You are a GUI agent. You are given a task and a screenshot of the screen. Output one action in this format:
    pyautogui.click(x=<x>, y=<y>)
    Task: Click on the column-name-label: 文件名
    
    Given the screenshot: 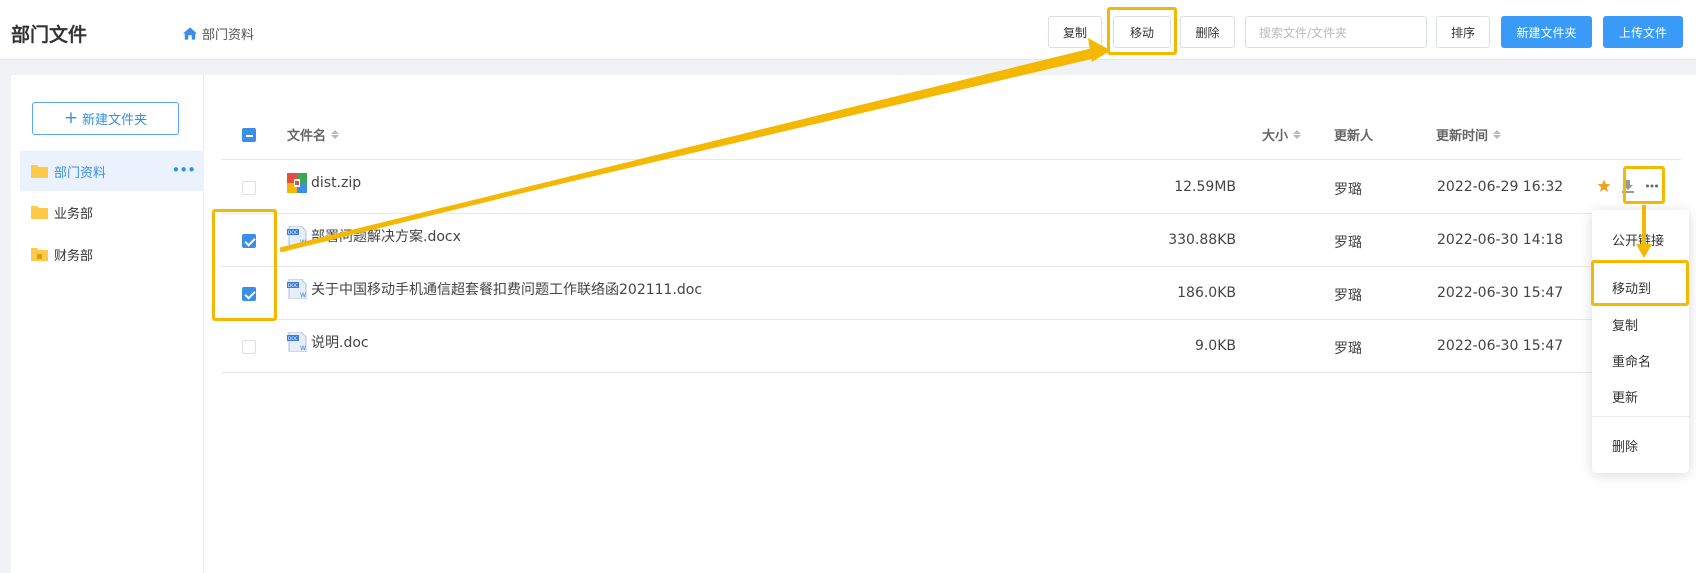 What is the action you would take?
    pyautogui.click(x=307, y=136)
    